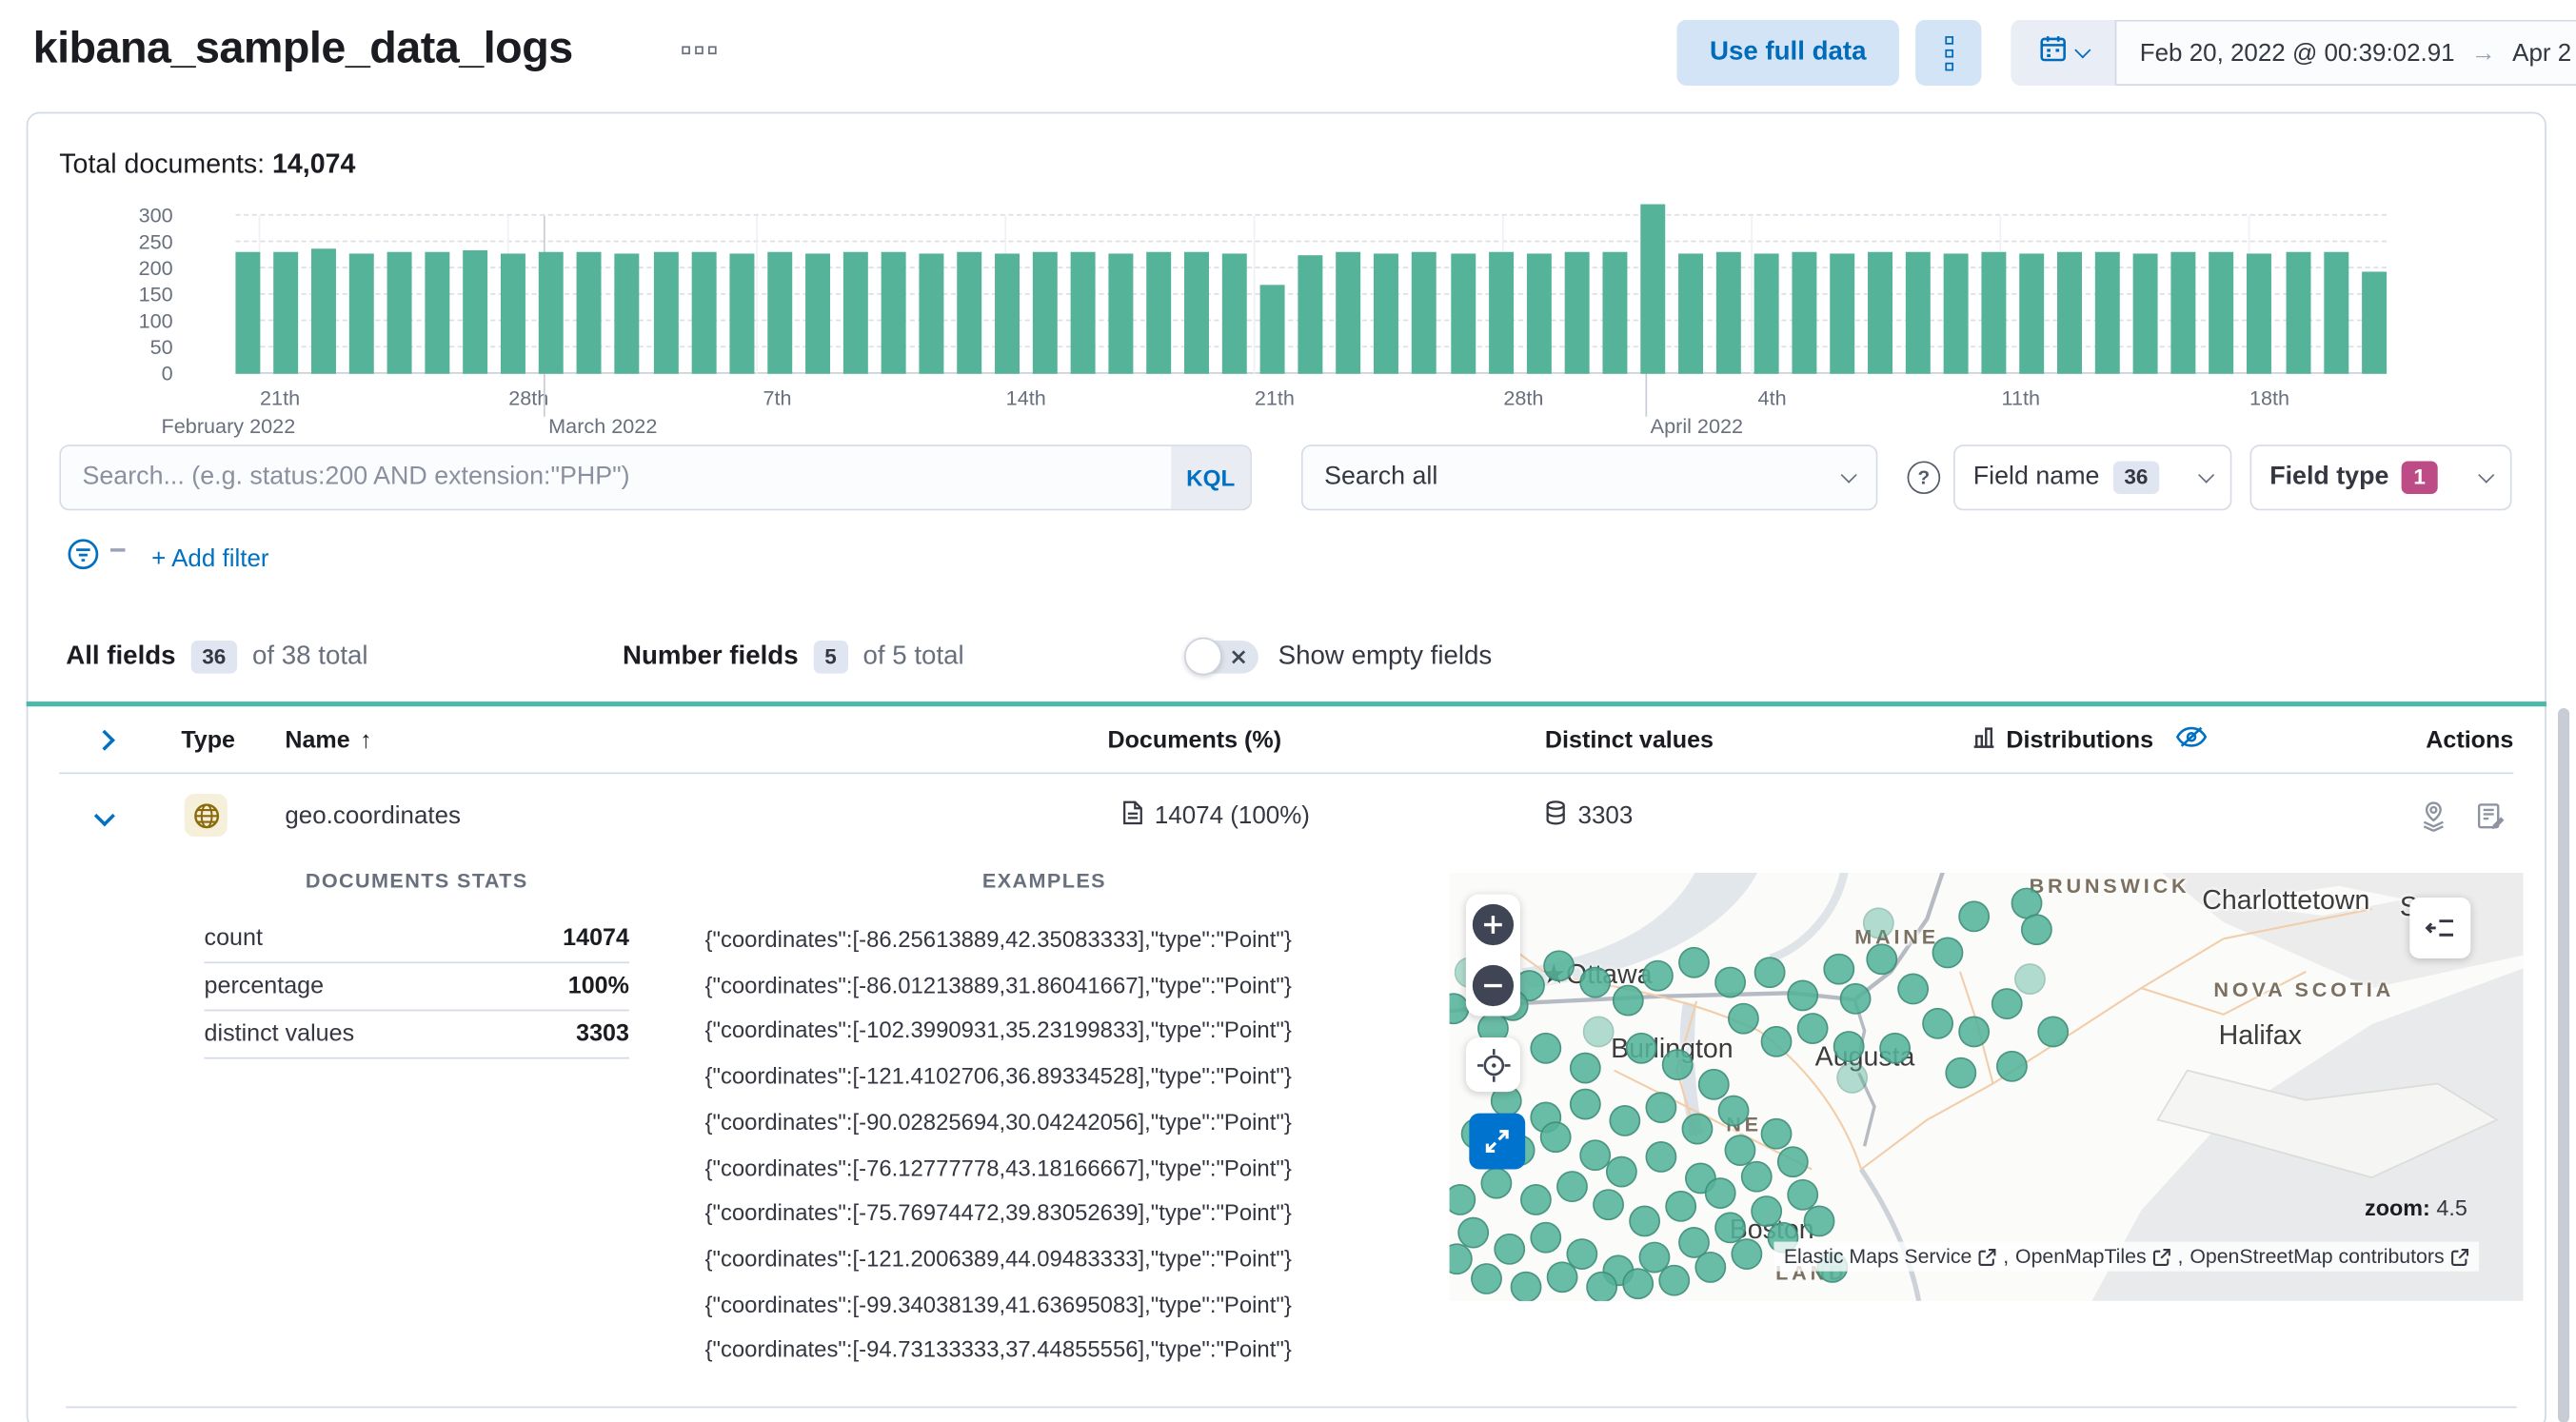  What do you see at coordinates (417, 881) in the screenshot?
I see `documents-stats-title: DOCUMENTS STATS` at bounding box center [417, 881].